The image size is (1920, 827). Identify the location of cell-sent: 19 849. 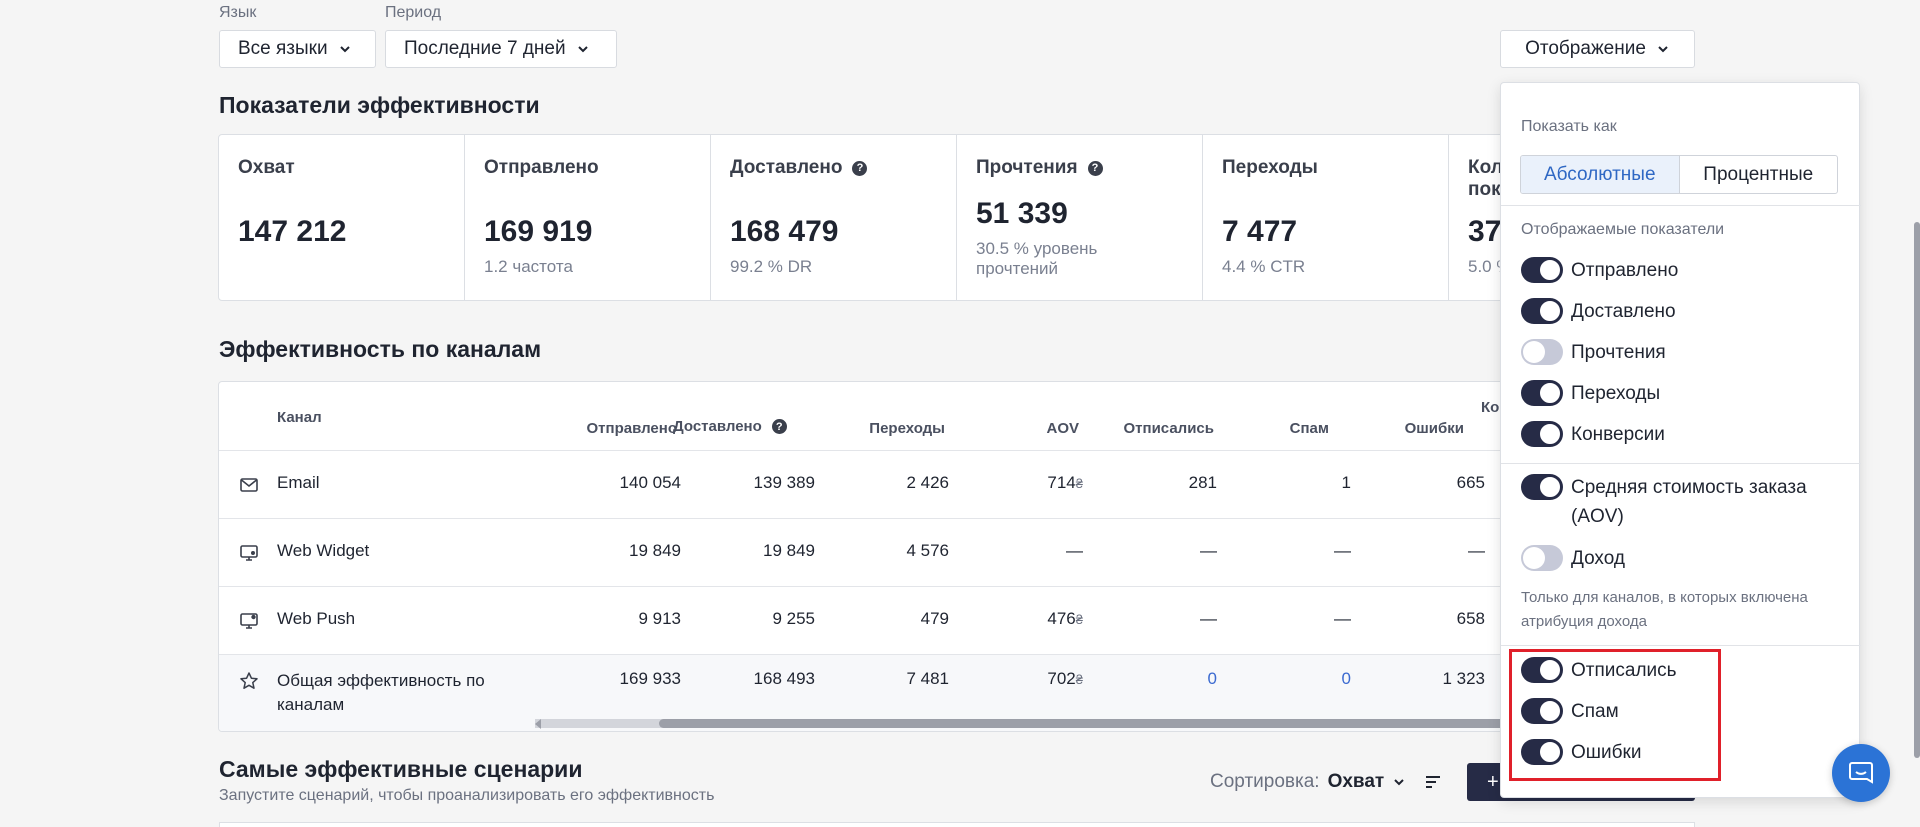
(655, 550).